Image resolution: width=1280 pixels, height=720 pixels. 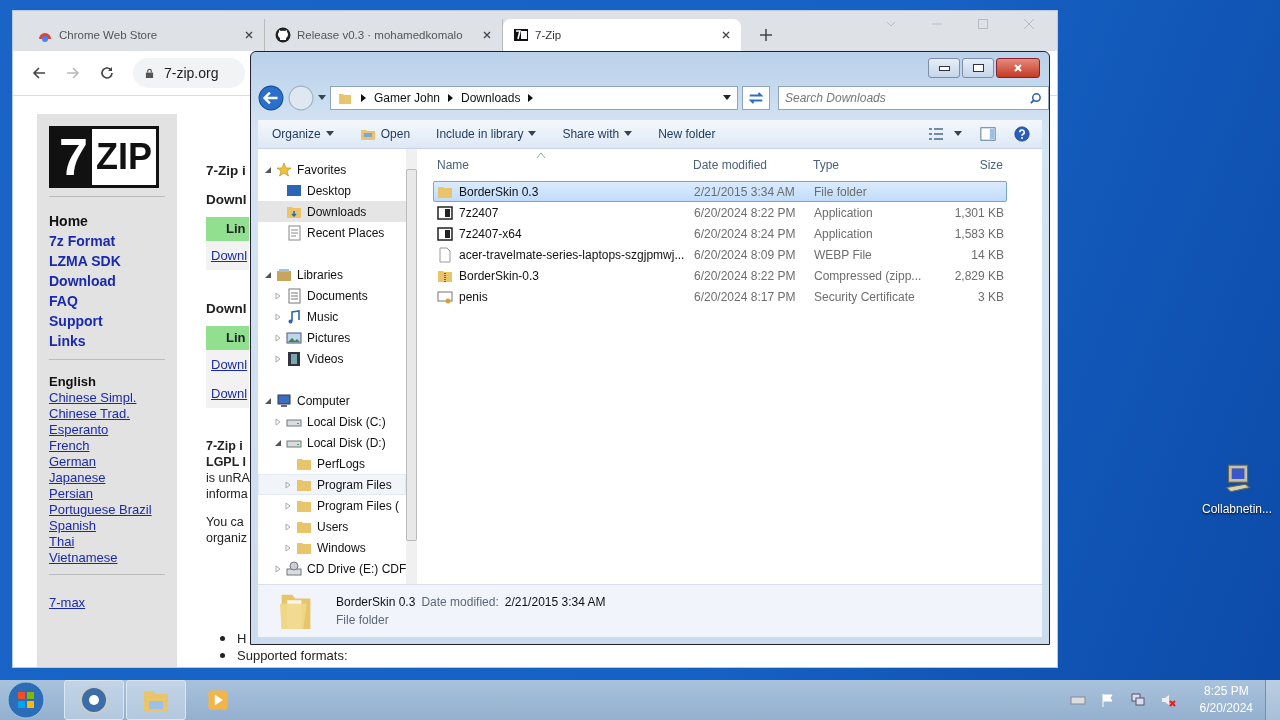 I want to click on tree-item: Local Disk (C:), so click(x=332, y=421).